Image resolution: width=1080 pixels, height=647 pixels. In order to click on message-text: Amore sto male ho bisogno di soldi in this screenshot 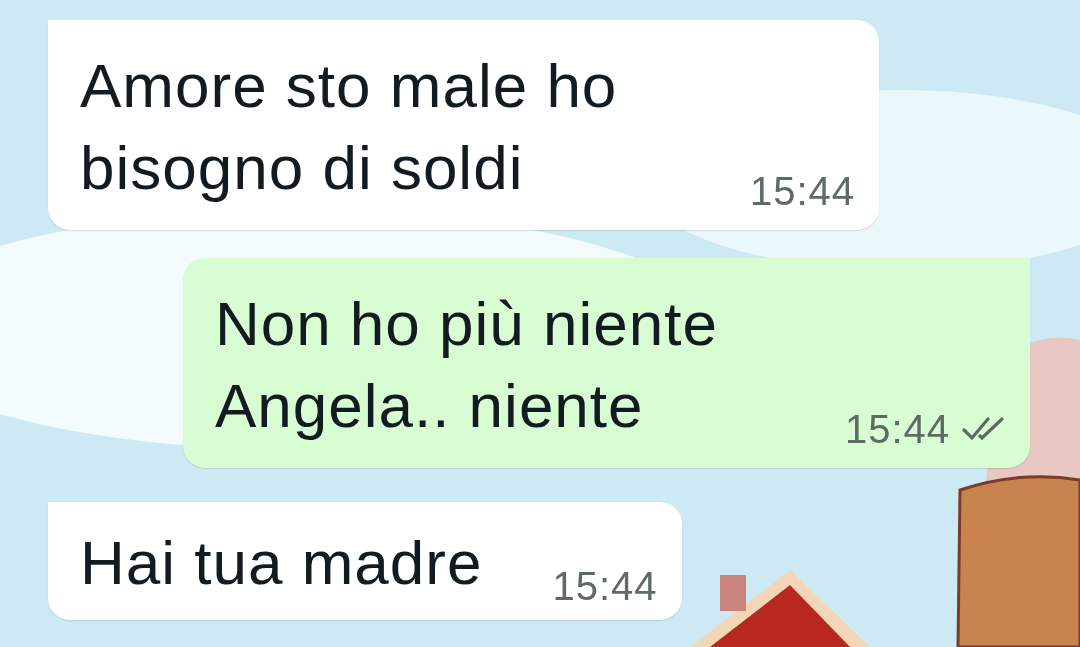, I will do `click(349, 127)`.